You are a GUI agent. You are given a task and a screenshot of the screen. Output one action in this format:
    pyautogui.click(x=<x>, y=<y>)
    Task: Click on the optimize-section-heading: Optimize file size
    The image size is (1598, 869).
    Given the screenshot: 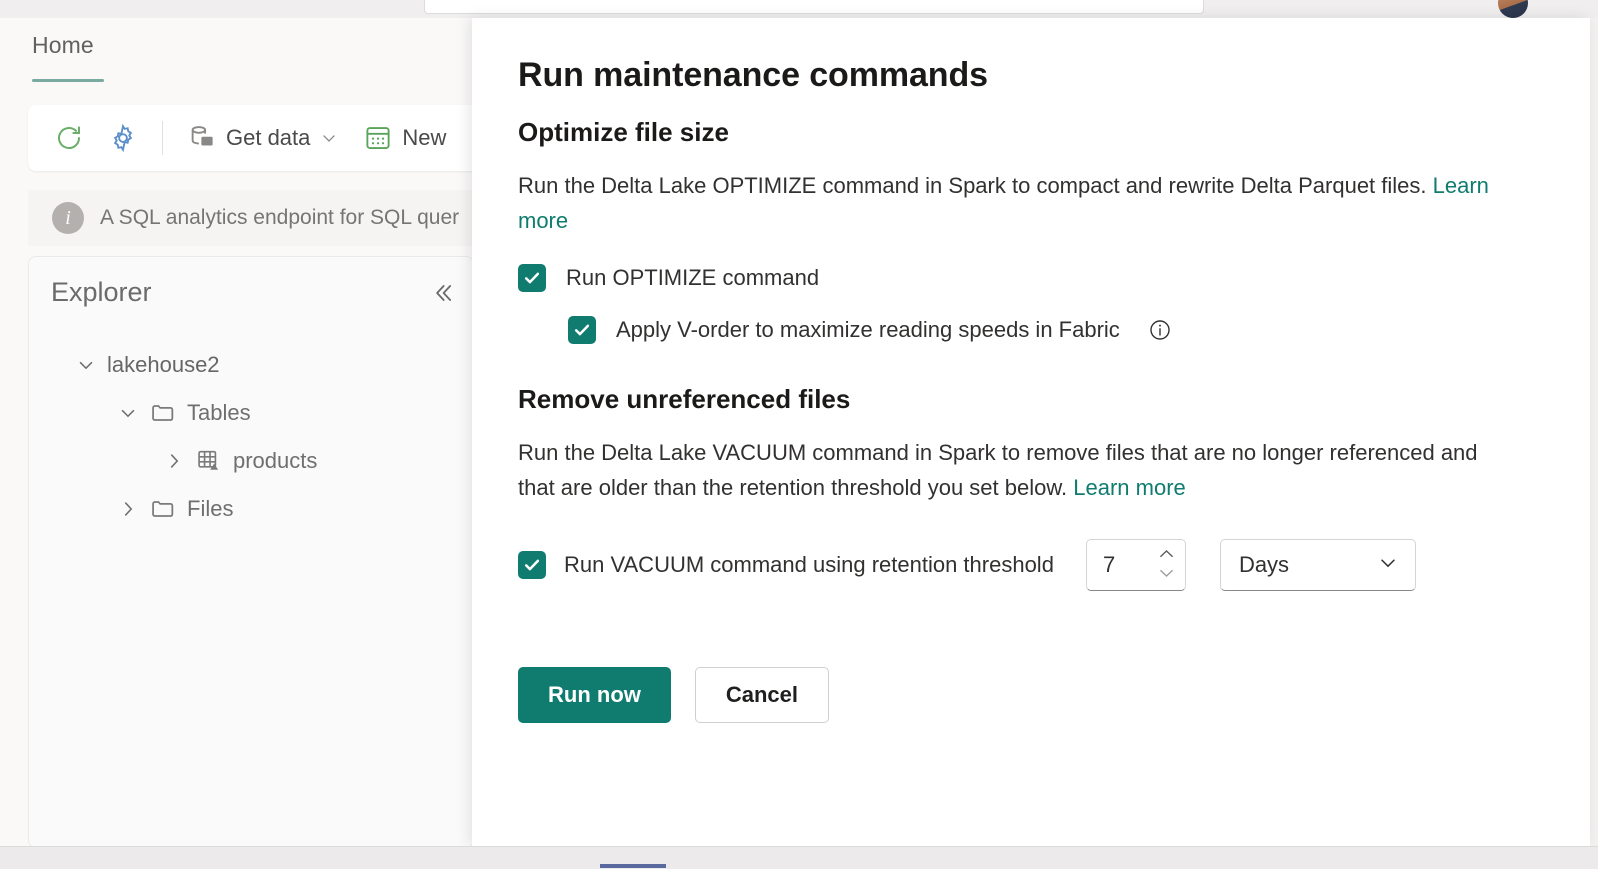 What is the action you would take?
    pyautogui.click(x=623, y=132)
    